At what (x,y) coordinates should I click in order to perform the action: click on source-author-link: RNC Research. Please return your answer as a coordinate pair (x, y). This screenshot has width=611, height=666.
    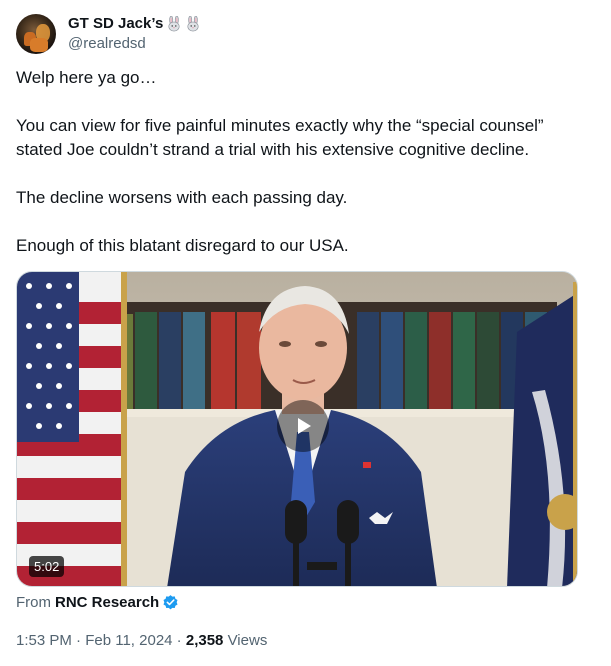
    Looking at the image, I should click on (107, 602).